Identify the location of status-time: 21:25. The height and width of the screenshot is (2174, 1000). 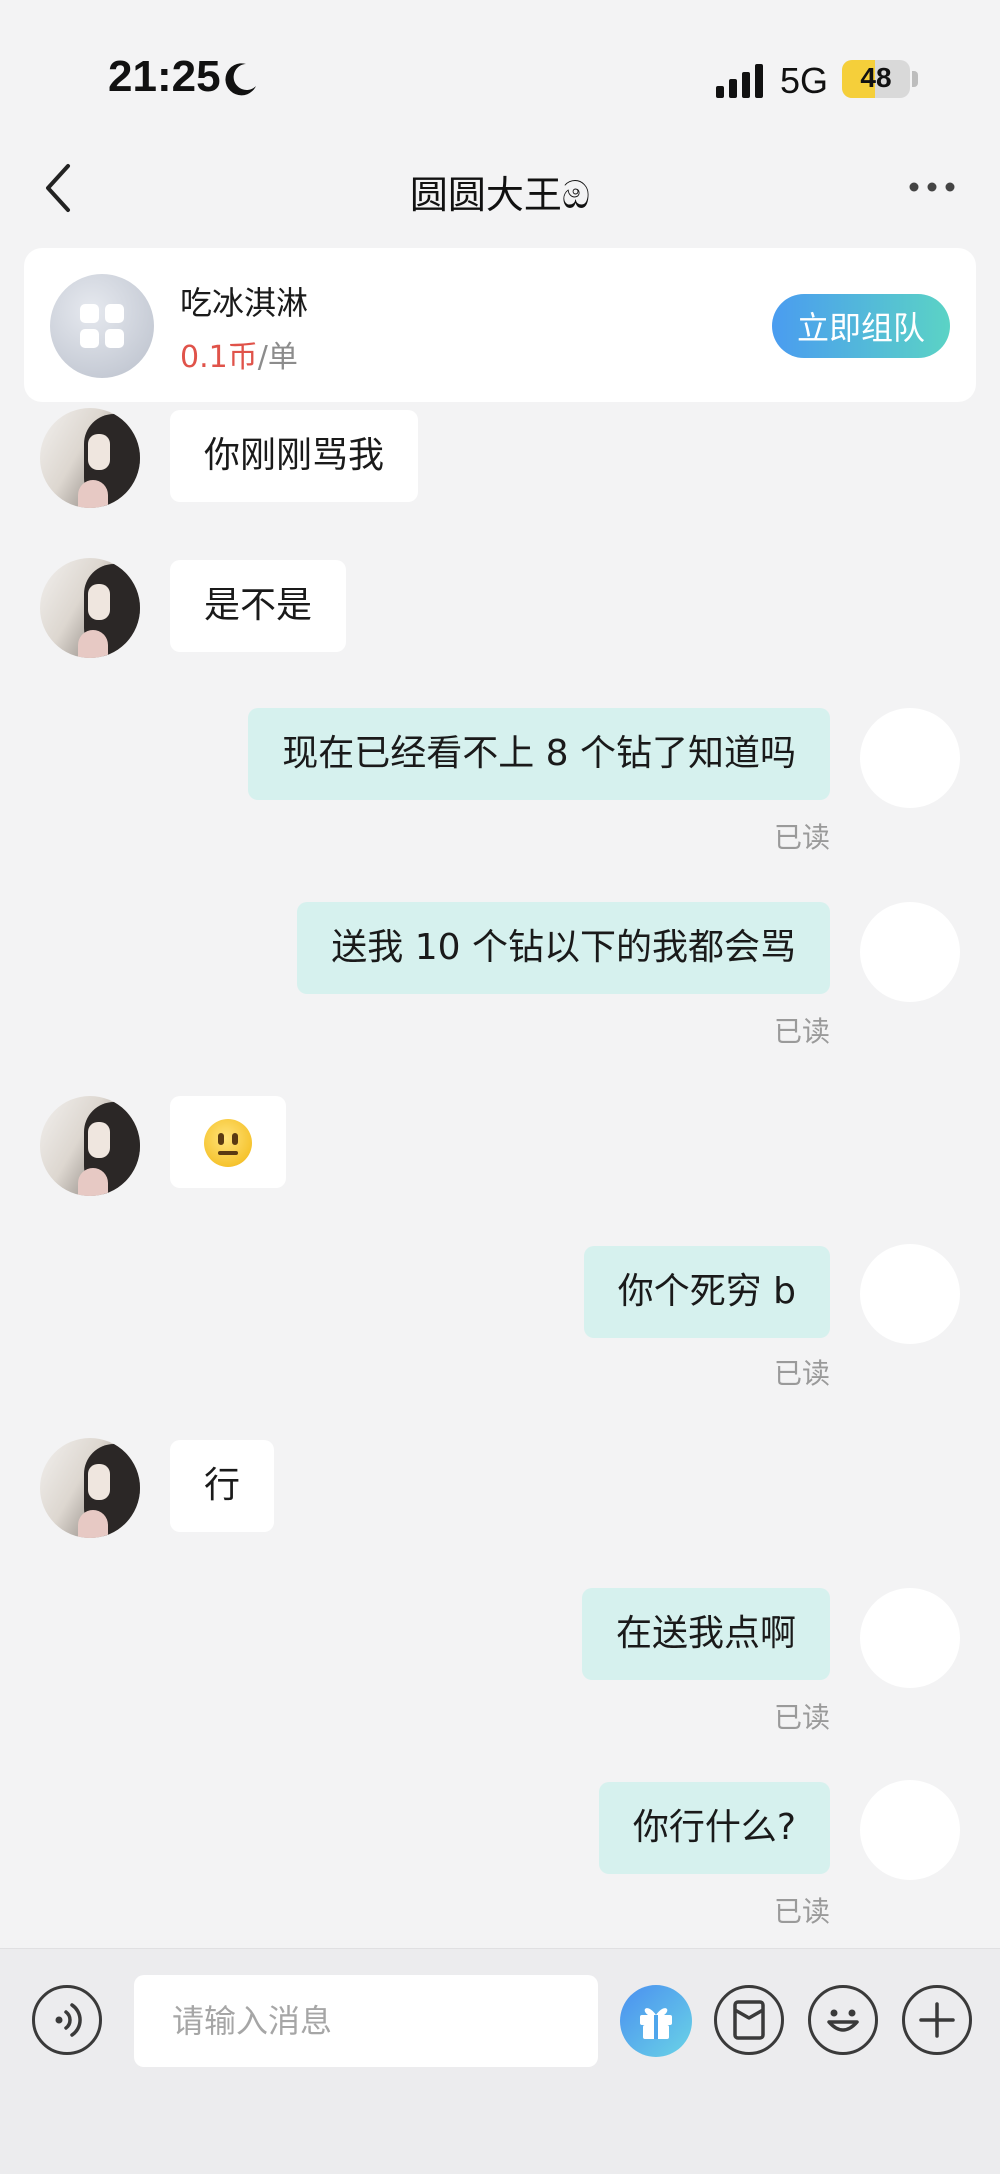
(164, 76).